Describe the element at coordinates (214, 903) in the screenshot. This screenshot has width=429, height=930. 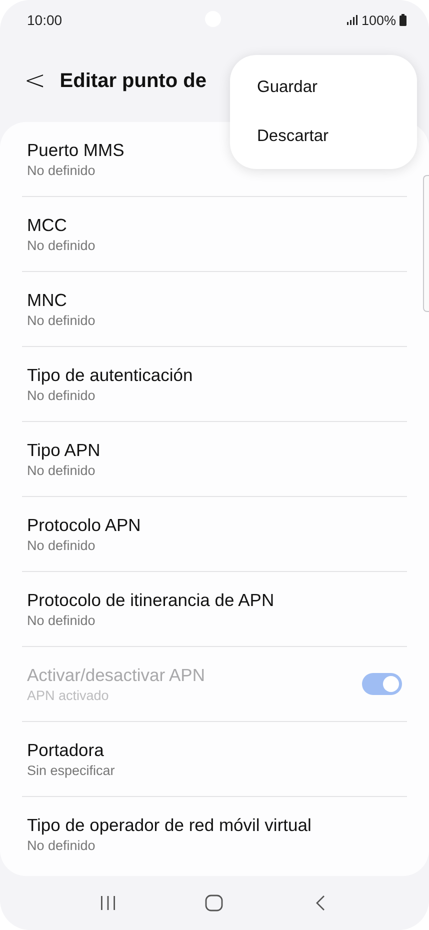
I see `home-icon` at that location.